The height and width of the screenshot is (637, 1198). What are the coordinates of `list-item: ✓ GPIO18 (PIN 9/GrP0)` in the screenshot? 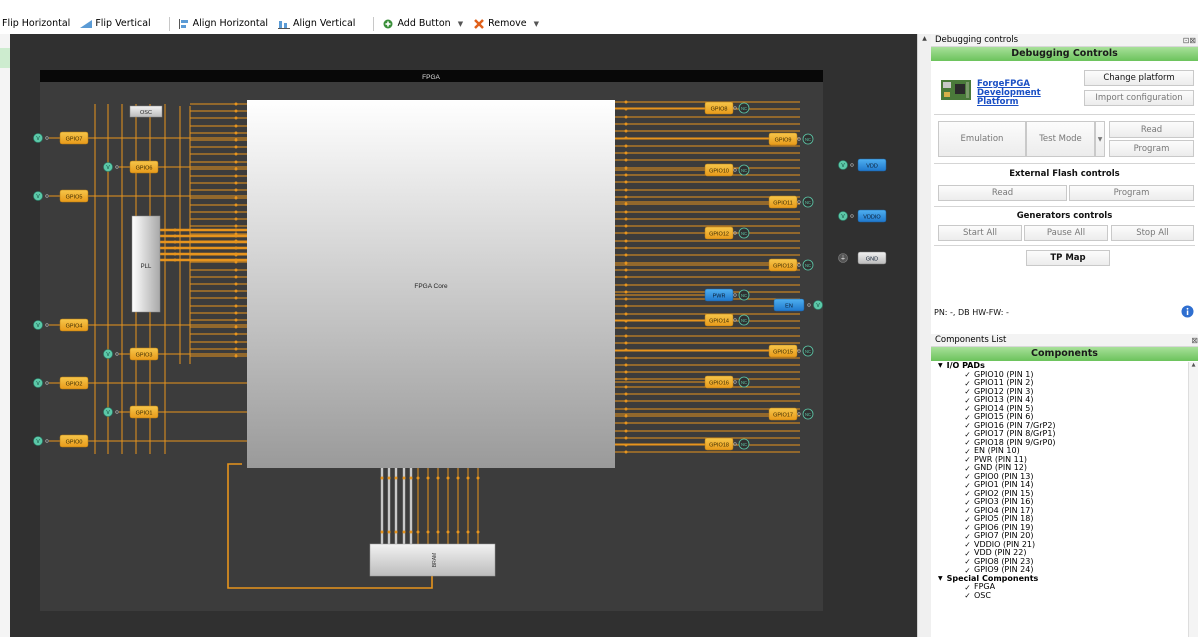 It's located at (1060, 443).